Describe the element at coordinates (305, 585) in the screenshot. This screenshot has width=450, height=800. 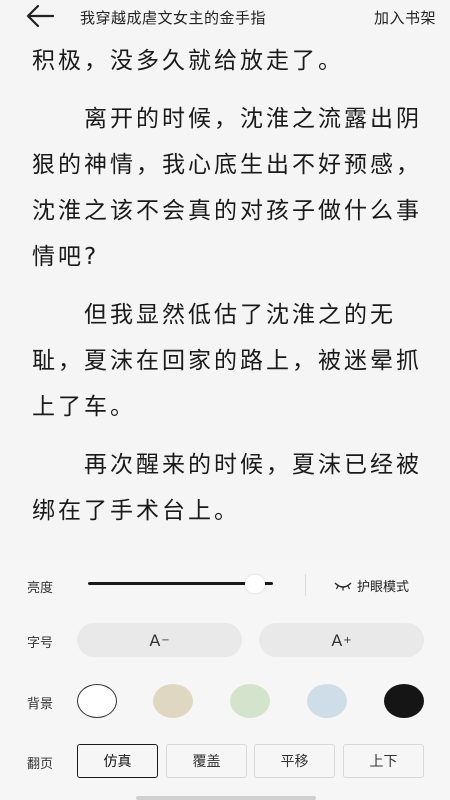
I see `divider` at that location.